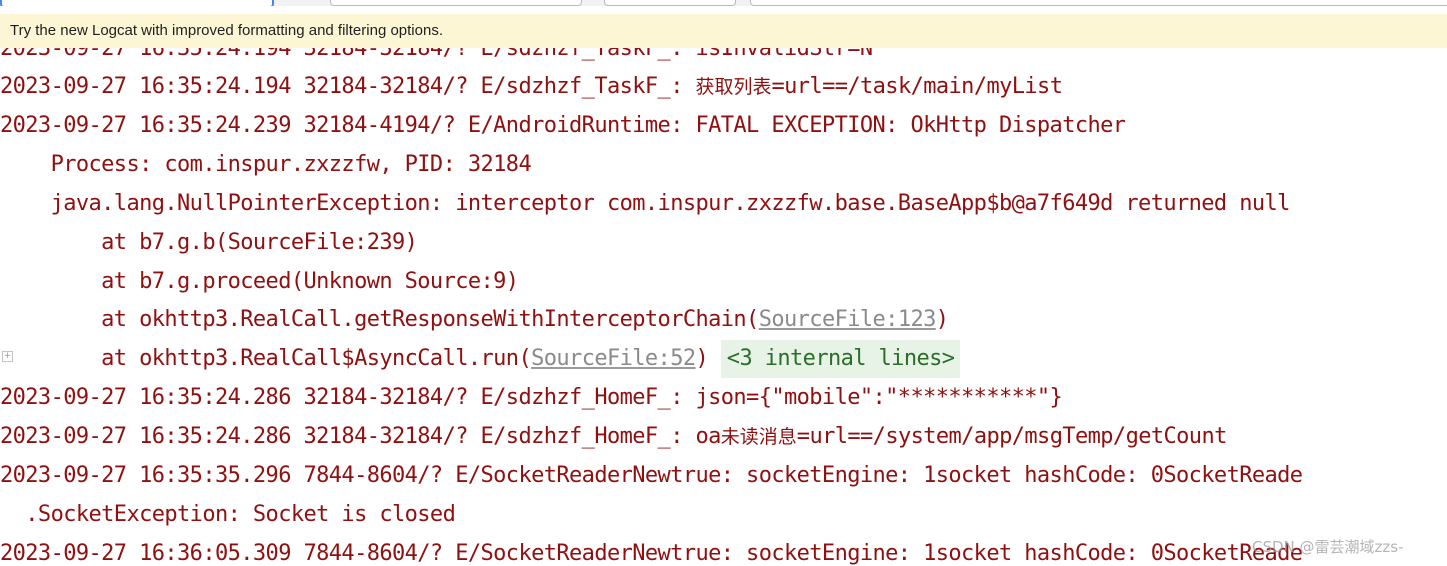 This screenshot has height=566, width=1447. Describe the element at coordinates (266, 358) in the screenshot. I see `stacktrace-text: at okhttp3.RealCall$AsyncCall.run(` at that location.